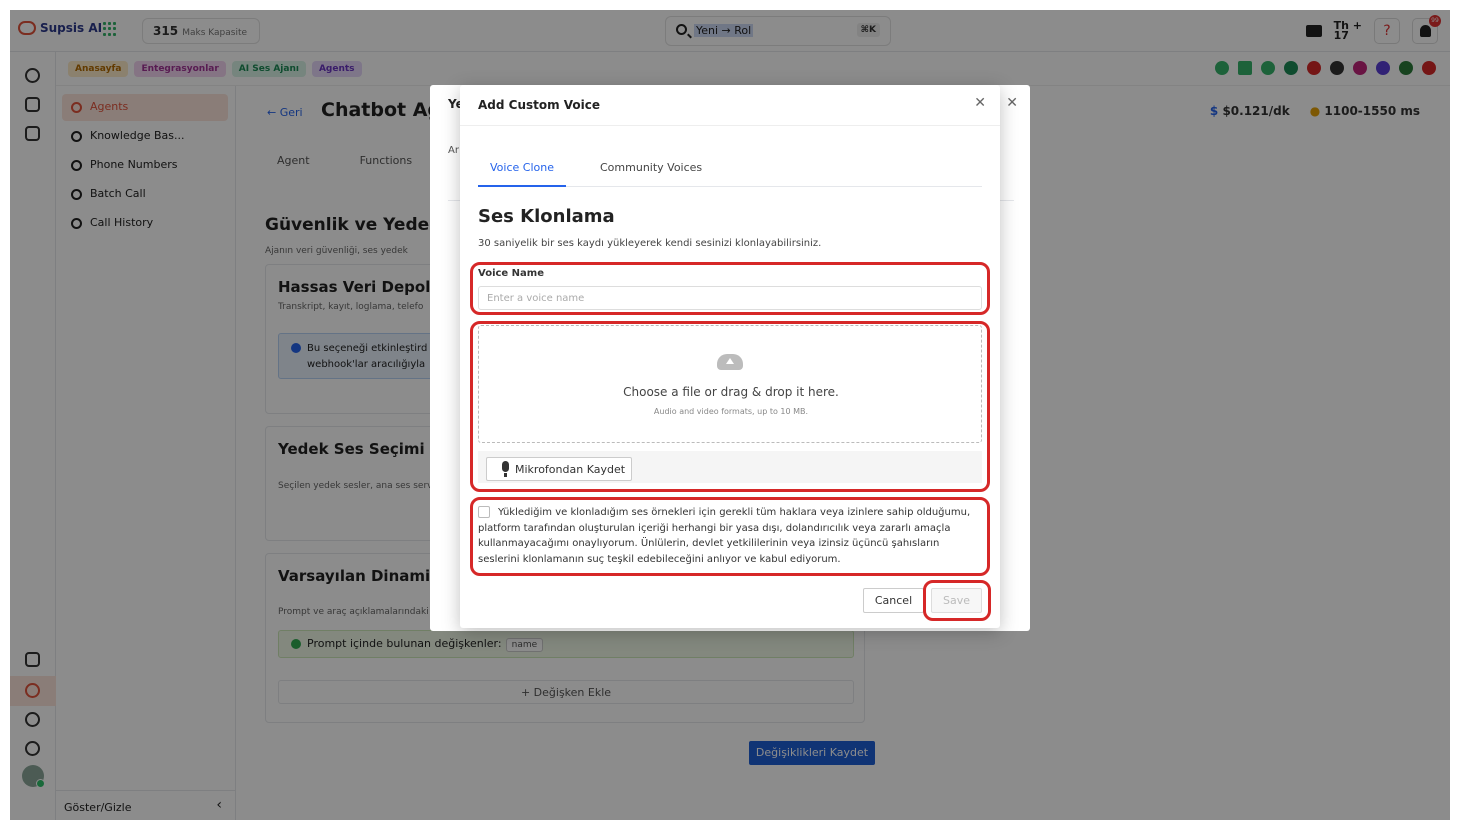 This screenshot has height=830, width=1460. Describe the element at coordinates (651, 170) in the screenshot. I see `tab-community-voices: Community Voices` at that location.